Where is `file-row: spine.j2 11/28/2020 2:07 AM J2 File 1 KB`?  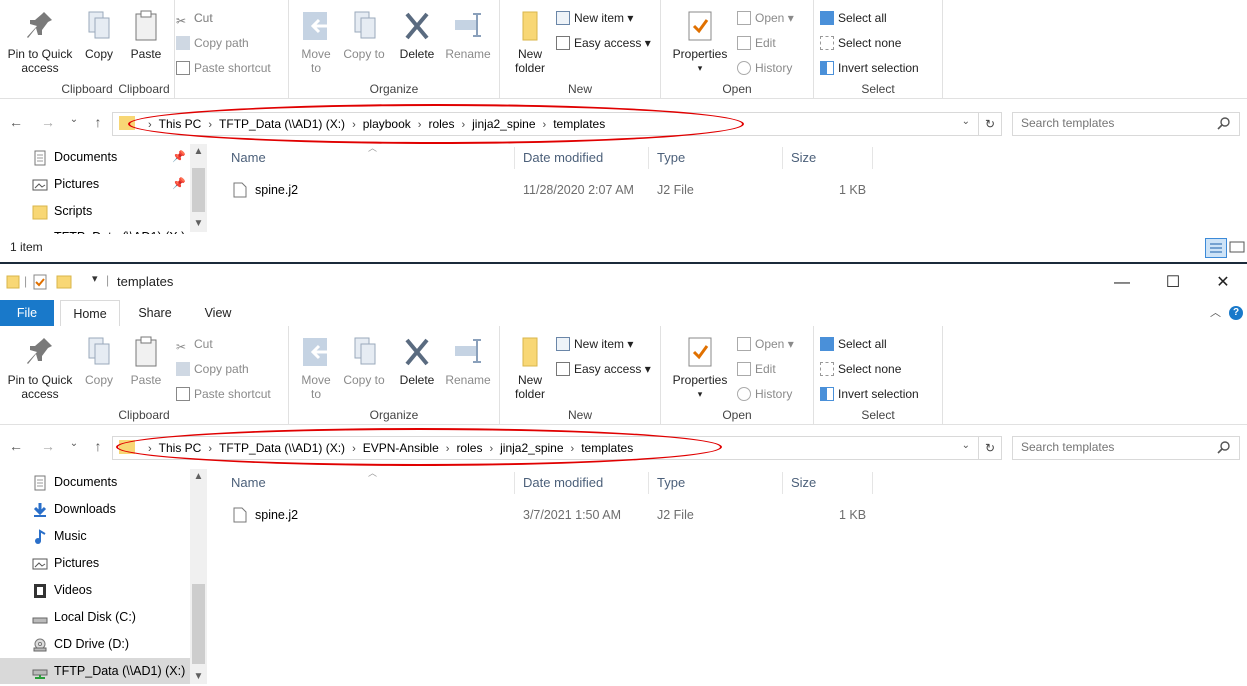 file-row: spine.j2 11/28/2020 2:07 AM J2 File 1 KB is located at coordinates (551, 190).